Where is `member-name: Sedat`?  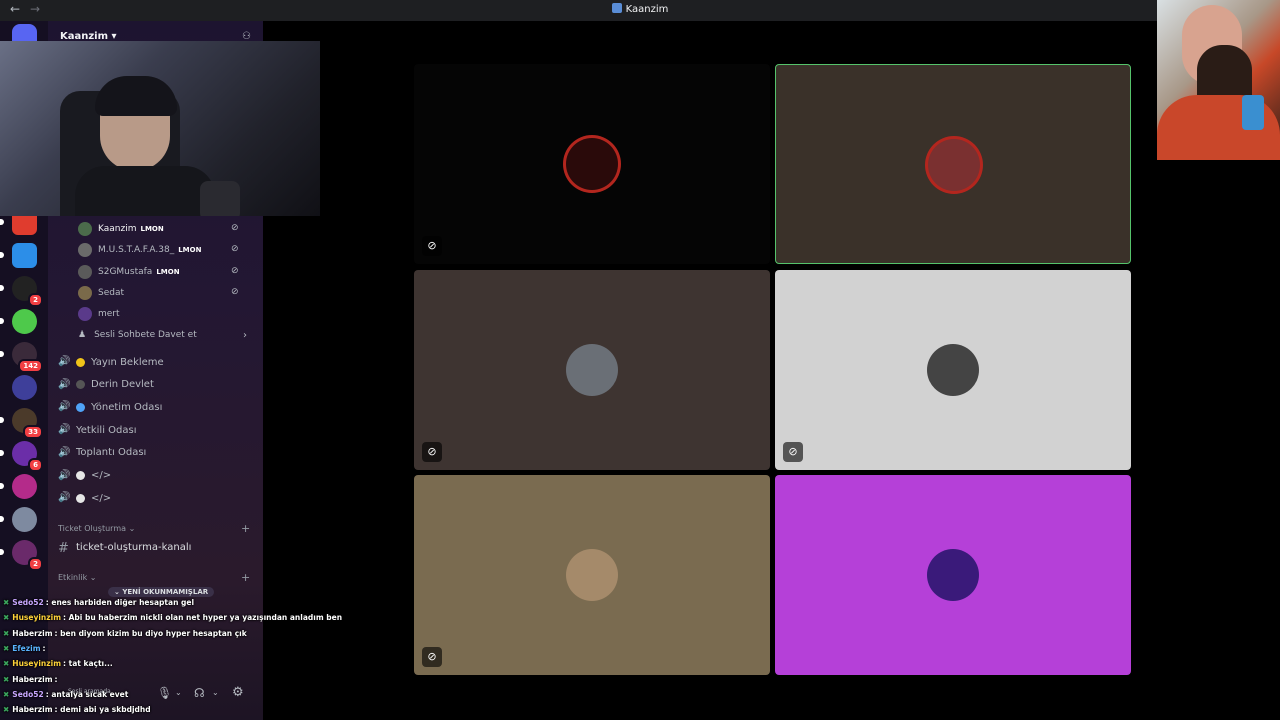 member-name: Sedat is located at coordinates (111, 292).